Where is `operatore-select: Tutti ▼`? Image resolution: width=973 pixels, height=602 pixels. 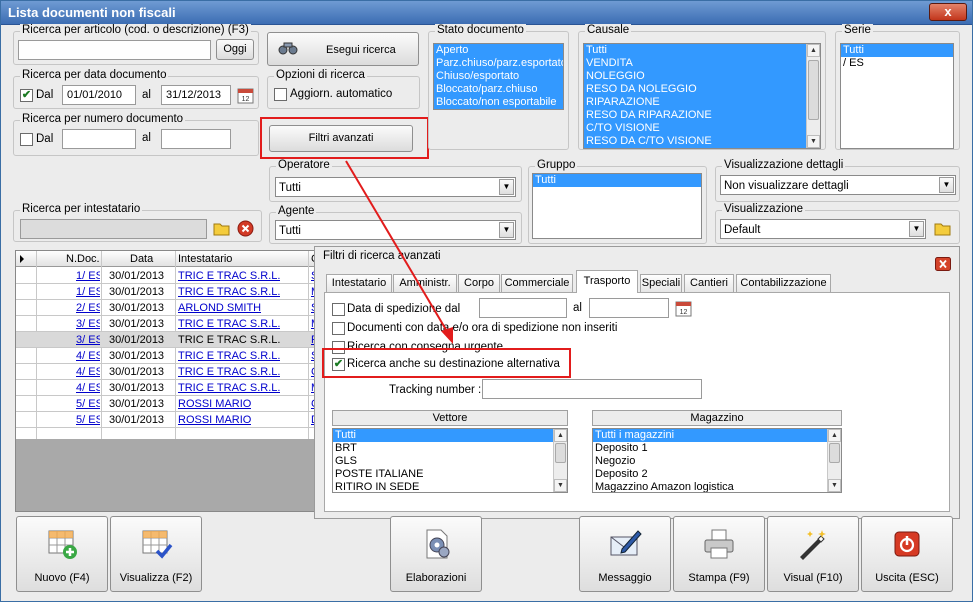 operatore-select: Tutti ▼ is located at coordinates (395, 187).